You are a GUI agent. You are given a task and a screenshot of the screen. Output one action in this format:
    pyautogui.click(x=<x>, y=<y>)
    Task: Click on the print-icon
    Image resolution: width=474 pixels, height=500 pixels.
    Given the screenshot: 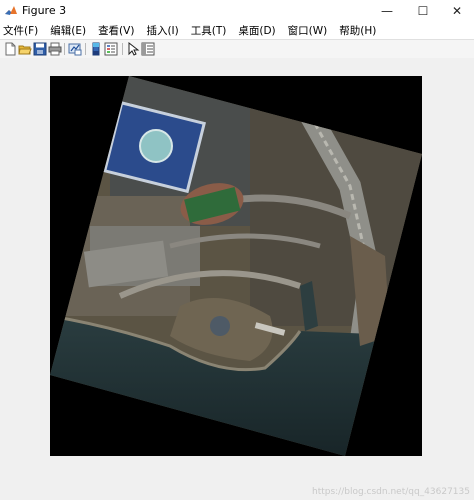 What is the action you would take?
    pyautogui.click(x=55, y=49)
    